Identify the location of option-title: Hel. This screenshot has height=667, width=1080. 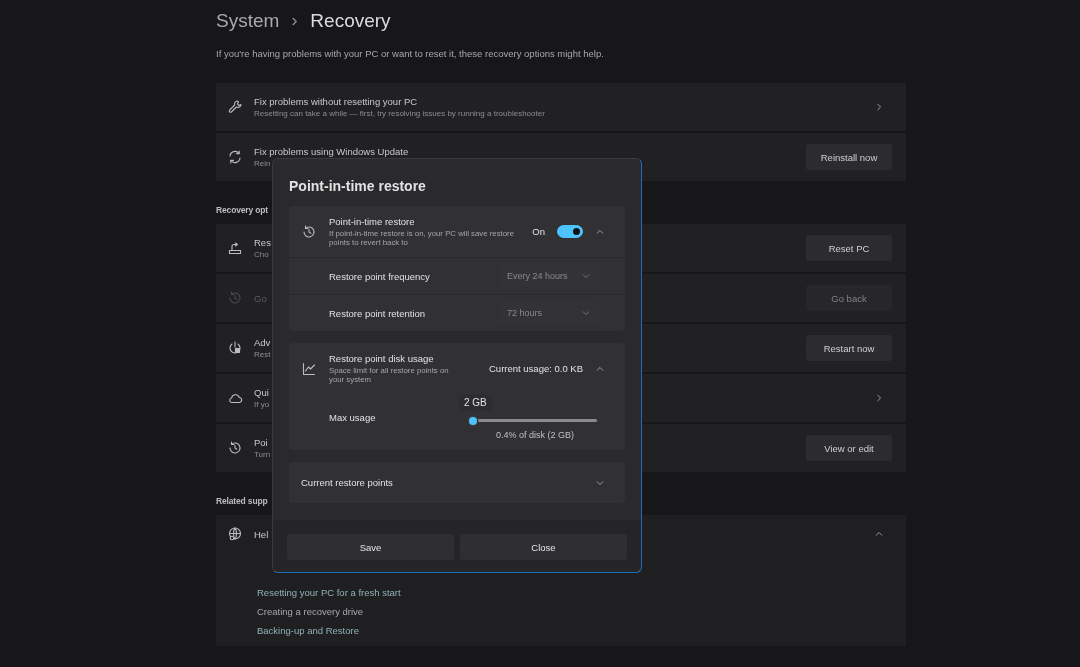
(261, 534).